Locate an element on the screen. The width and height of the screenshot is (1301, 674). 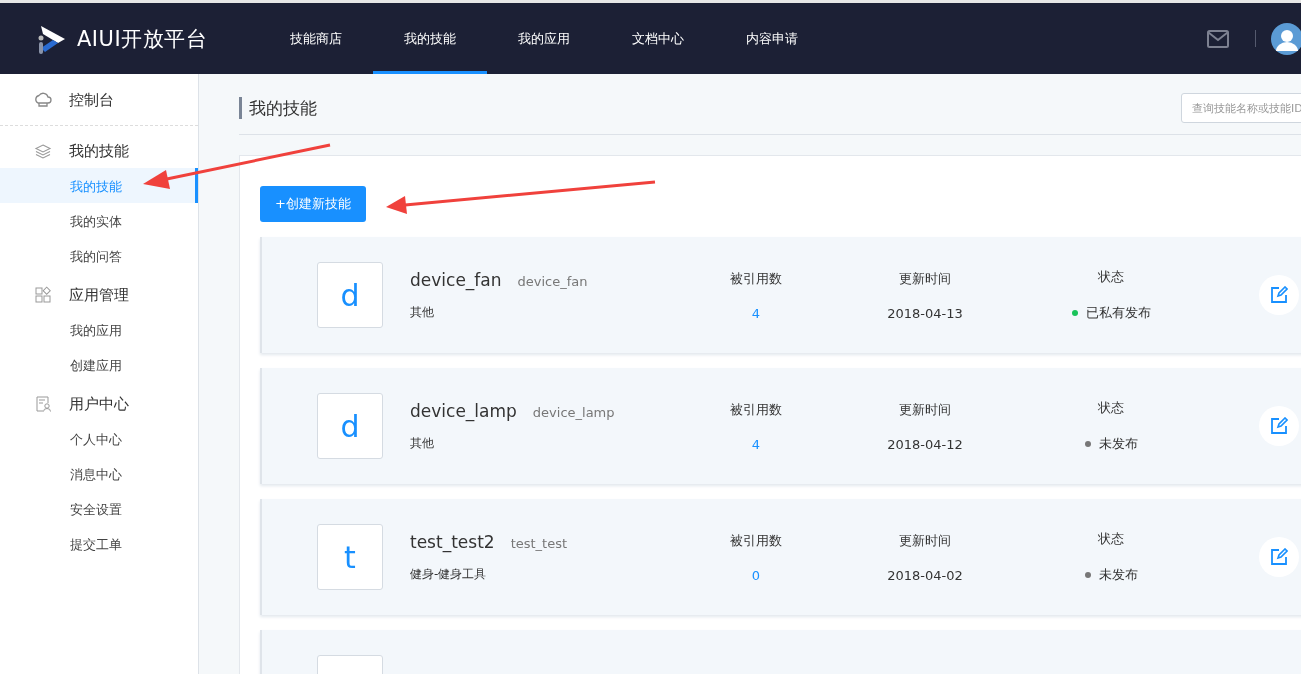
sidebar-group-title: 我的技能 is located at coordinates (99, 151).